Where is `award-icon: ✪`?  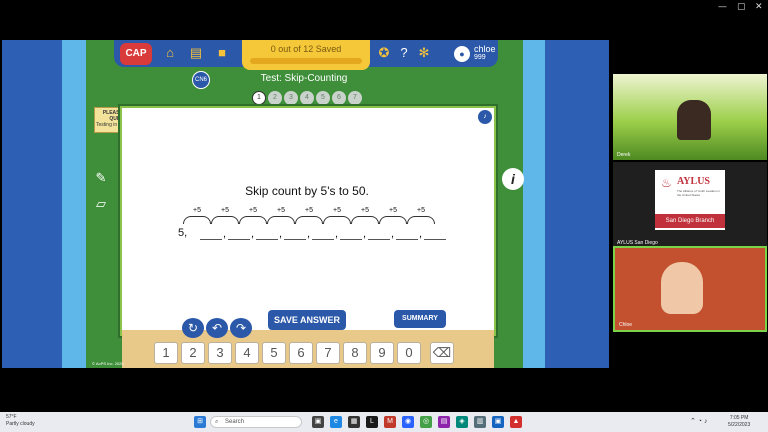 award-icon: ✪ is located at coordinates (384, 53).